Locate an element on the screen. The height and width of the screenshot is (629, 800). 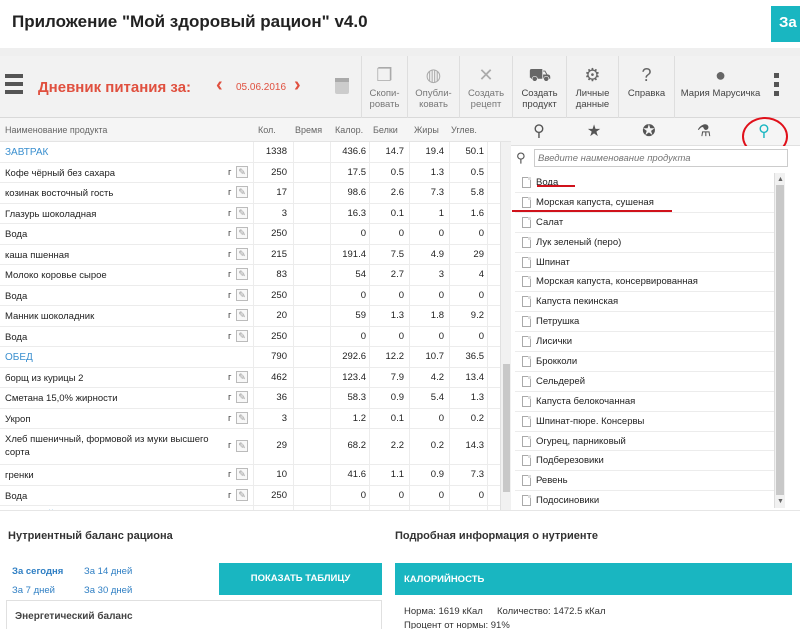
product-list-item: Капуста пекинская is located at coordinates (644, 302).